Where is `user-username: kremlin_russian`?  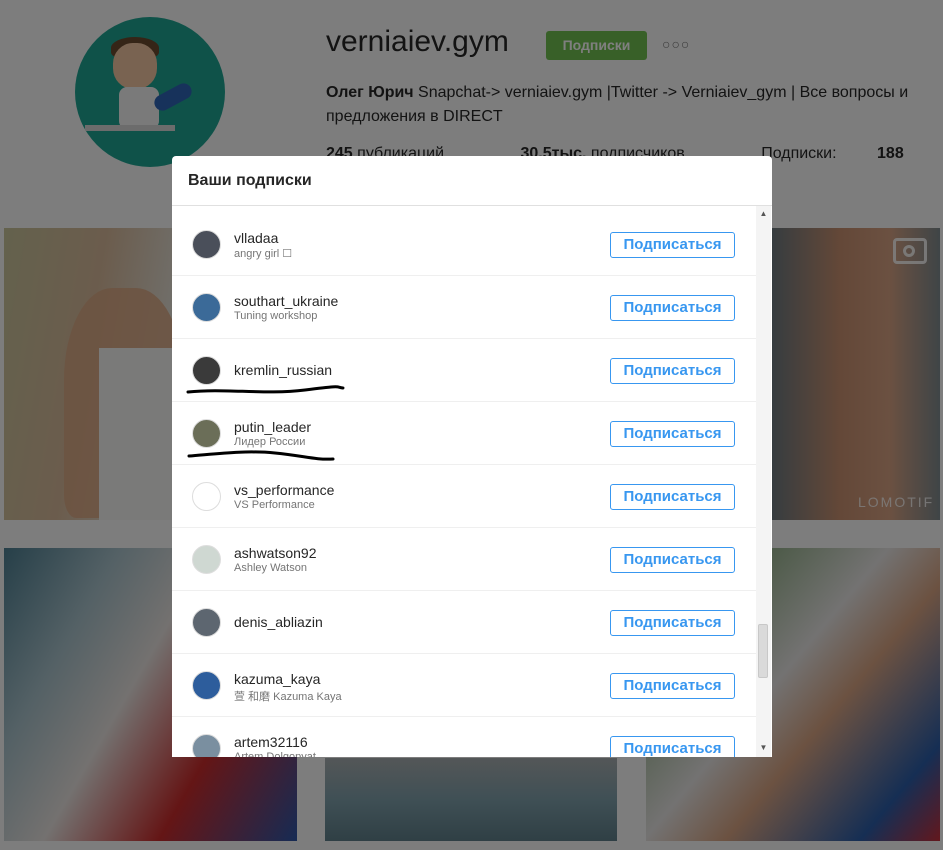 user-username: kremlin_russian is located at coordinates (283, 370).